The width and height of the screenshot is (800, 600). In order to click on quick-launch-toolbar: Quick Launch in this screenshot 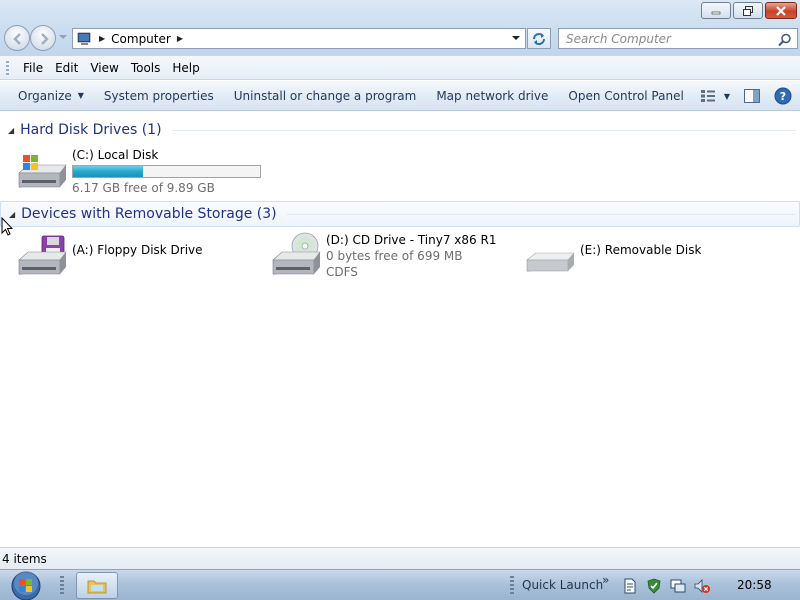, I will do `click(562, 585)`.